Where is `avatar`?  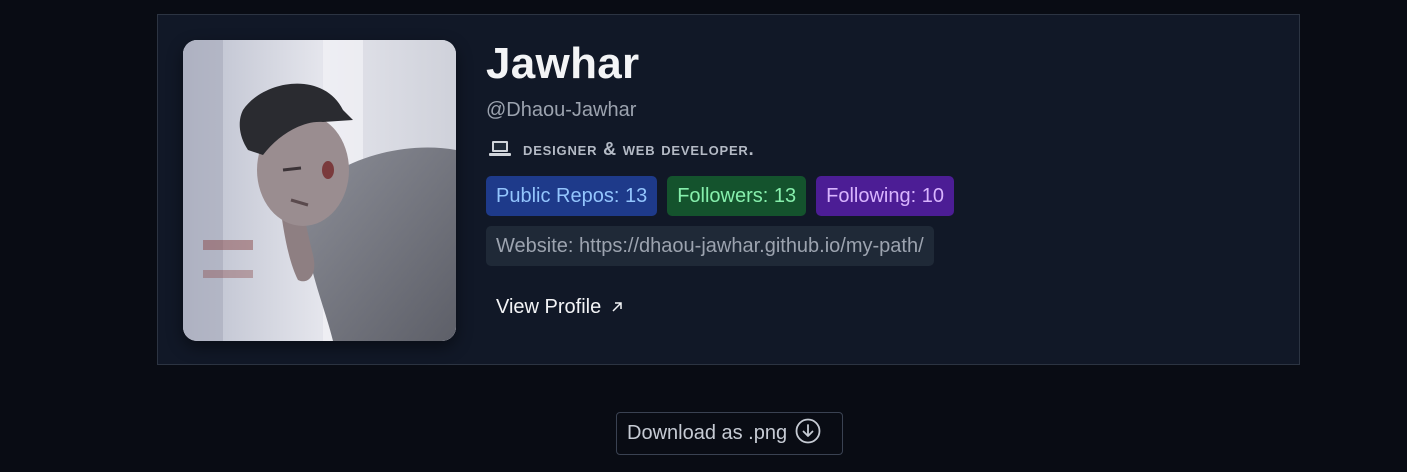 avatar is located at coordinates (319, 190).